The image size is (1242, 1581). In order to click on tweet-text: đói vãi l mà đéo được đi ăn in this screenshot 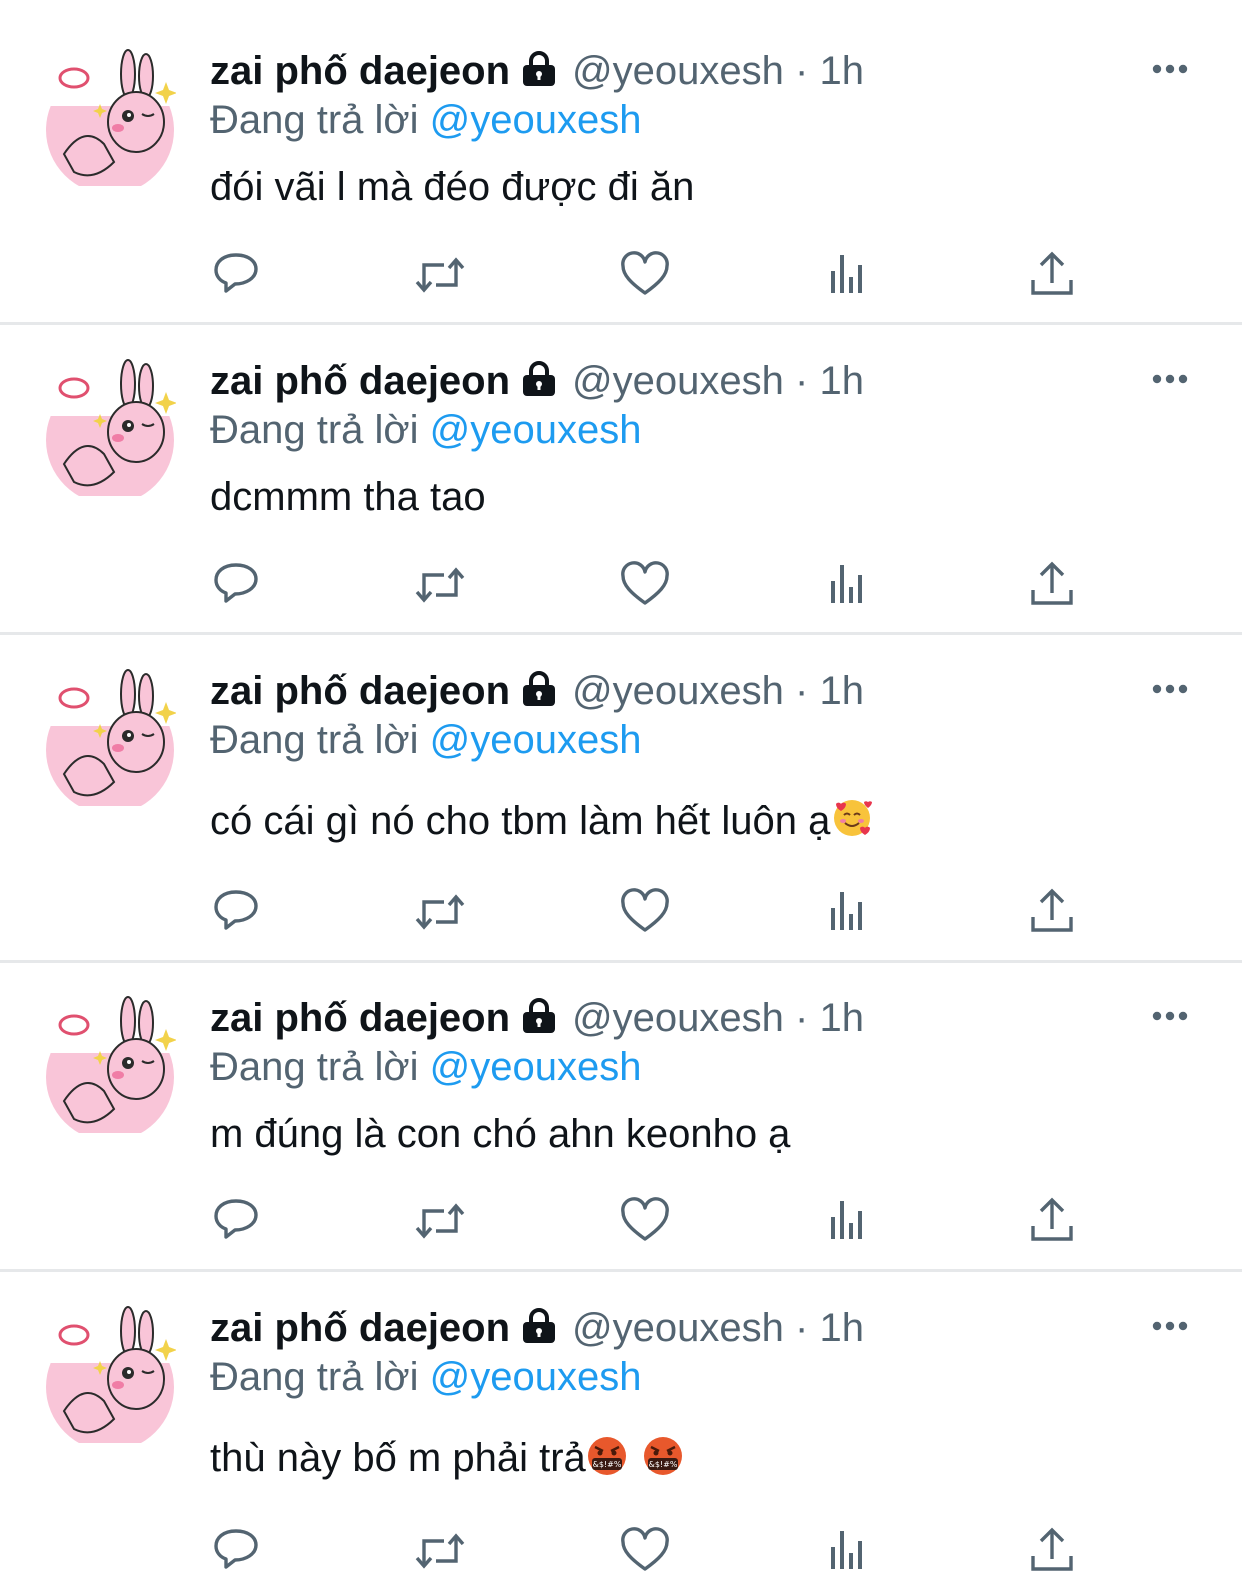, I will do `click(452, 187)`.